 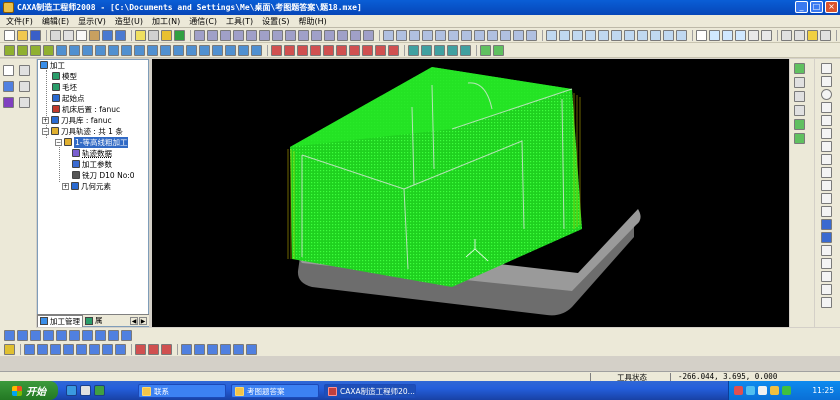 I want to click on curve-edit-5-icon, so click(x=68, y=349).